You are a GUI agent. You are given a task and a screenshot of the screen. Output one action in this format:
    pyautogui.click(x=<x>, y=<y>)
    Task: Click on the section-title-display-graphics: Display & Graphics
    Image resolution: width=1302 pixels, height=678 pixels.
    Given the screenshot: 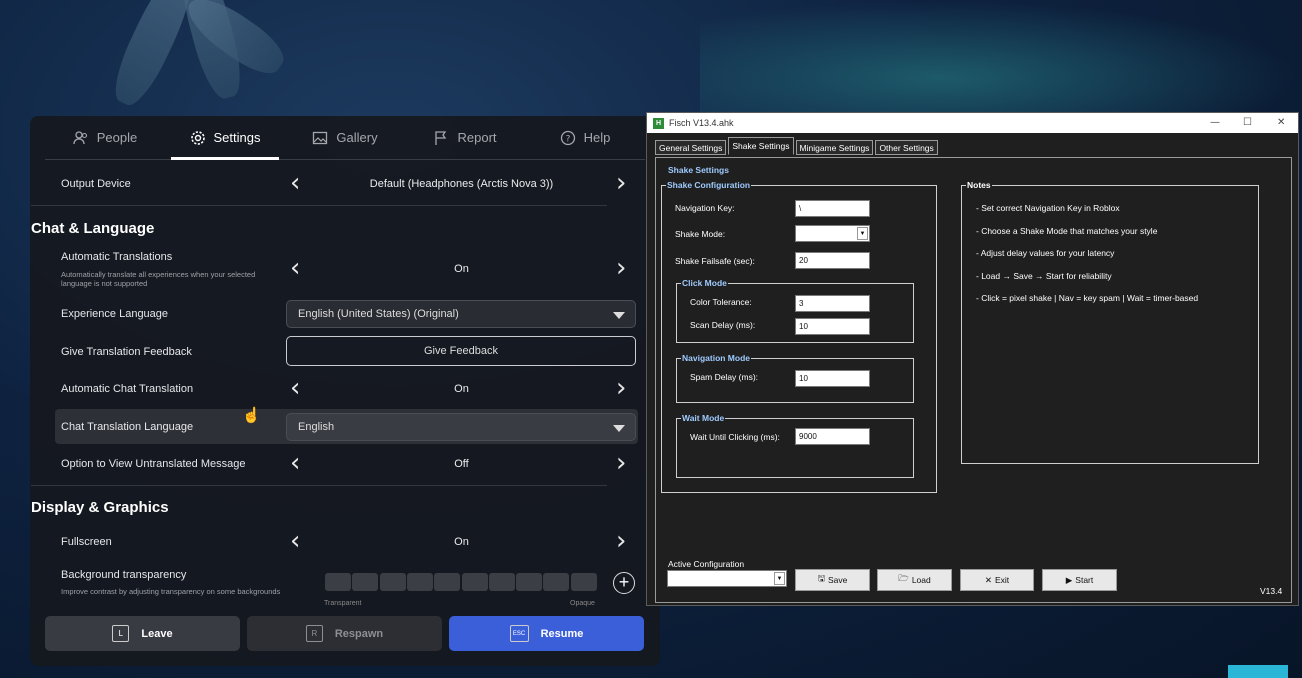 What is the action you would take?
    pyautogui.click(x=100, y=507)
    